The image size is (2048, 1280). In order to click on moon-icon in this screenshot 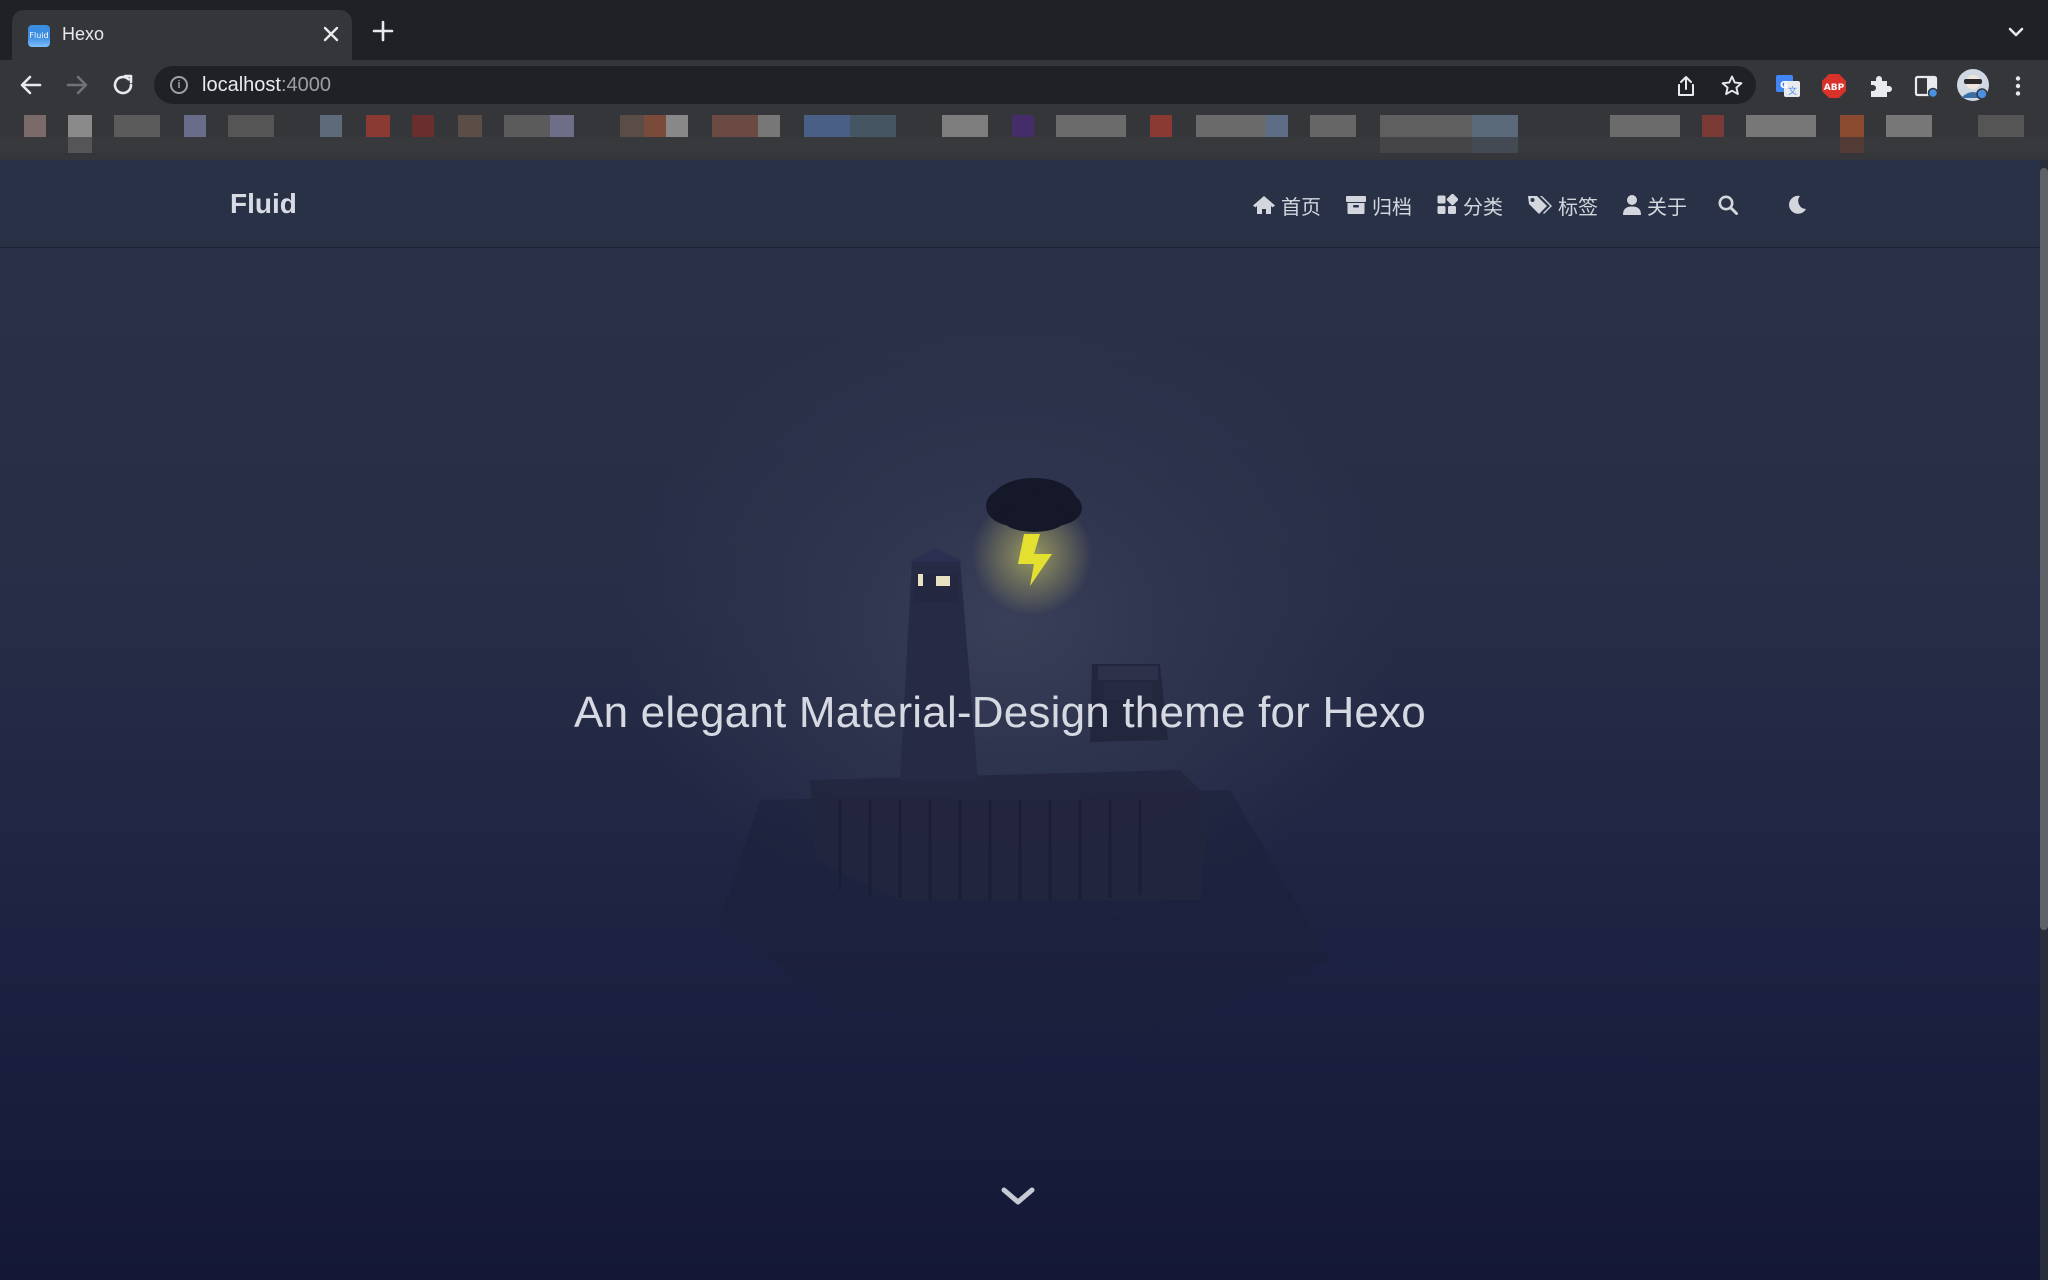, I will do `click(1797, 204)`.